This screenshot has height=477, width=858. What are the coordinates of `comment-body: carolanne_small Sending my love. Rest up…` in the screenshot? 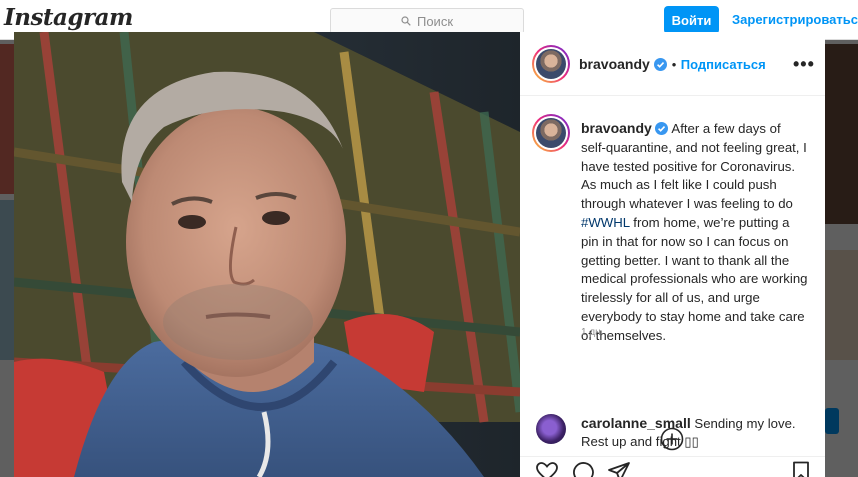 It's located at (697, 432).